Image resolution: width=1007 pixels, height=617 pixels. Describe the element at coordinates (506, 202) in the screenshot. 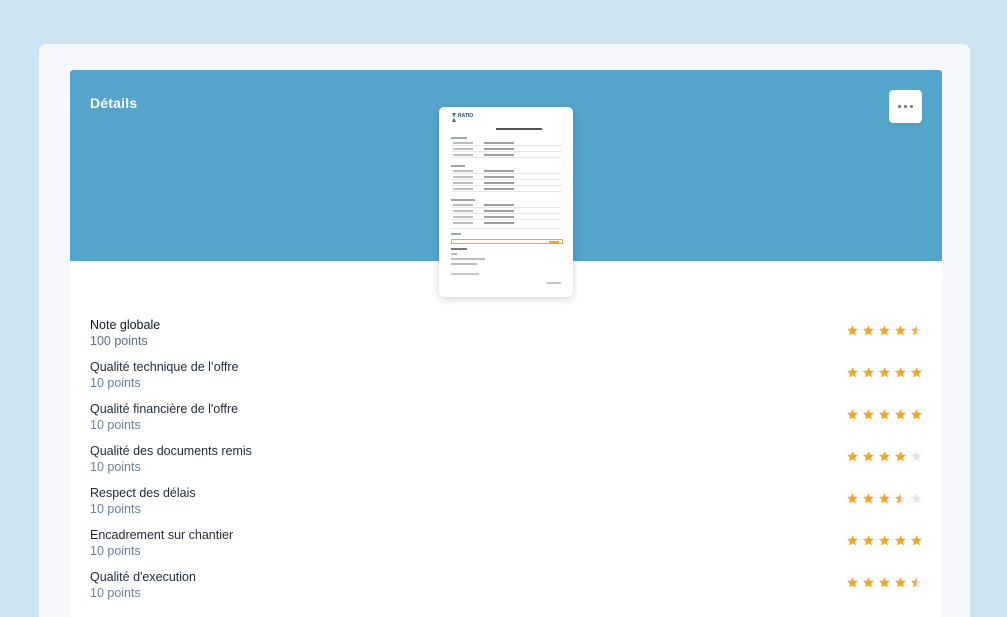

I see `document-thumbnail: RATIO` at that location.